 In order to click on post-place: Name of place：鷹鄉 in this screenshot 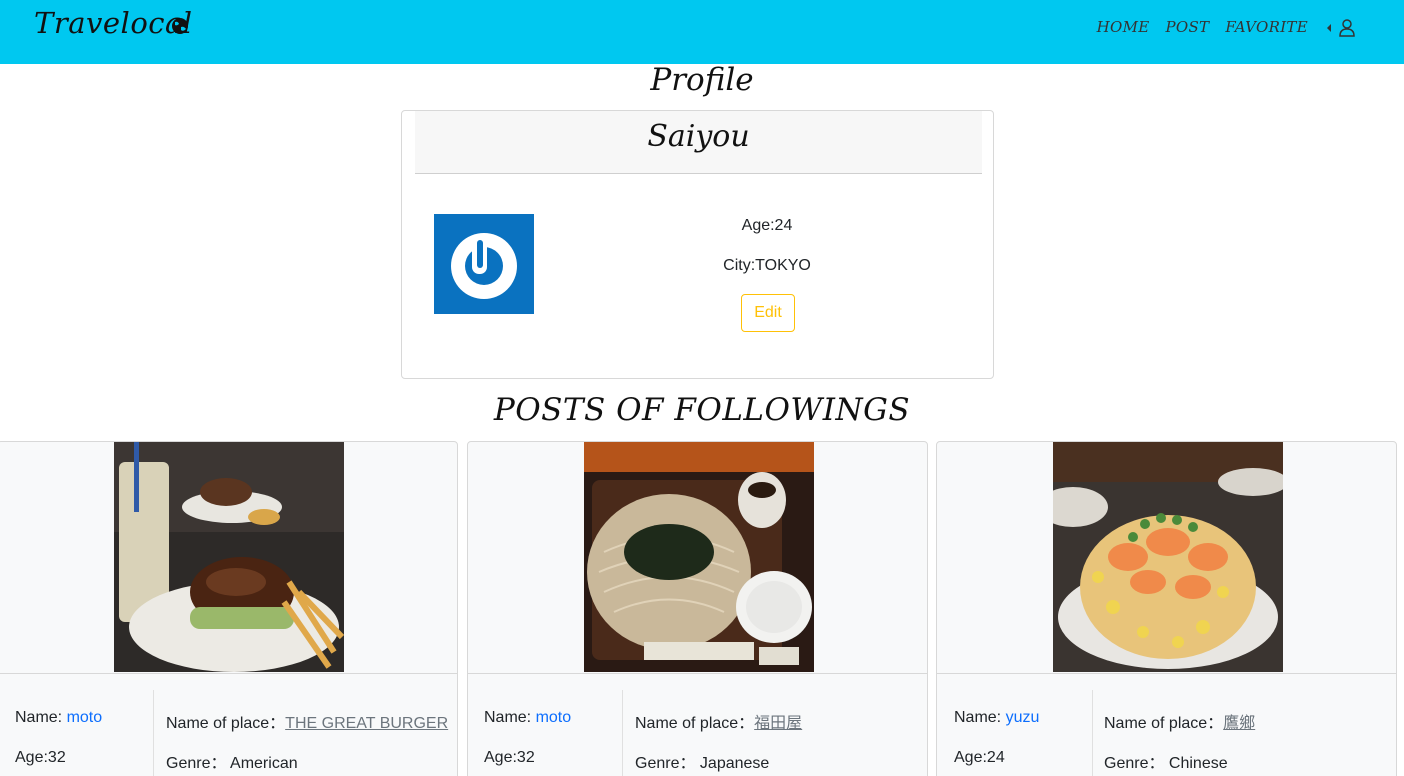, I will do `click(1179, 721)`.